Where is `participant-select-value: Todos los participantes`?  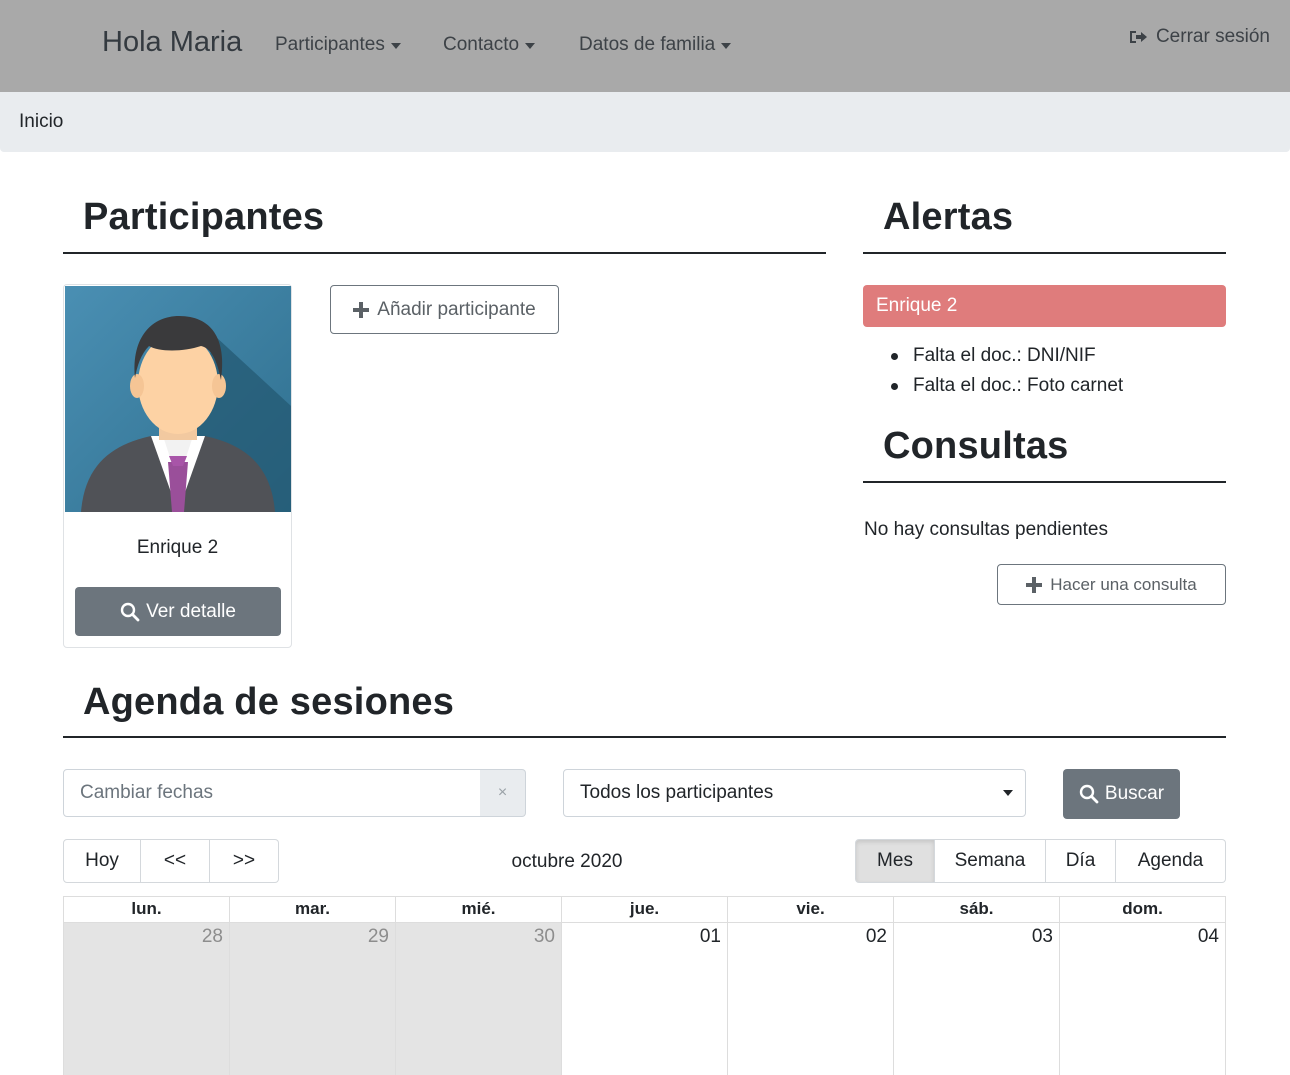
participant-select-value: Todos los participantes is located at coordinates (677, 792).